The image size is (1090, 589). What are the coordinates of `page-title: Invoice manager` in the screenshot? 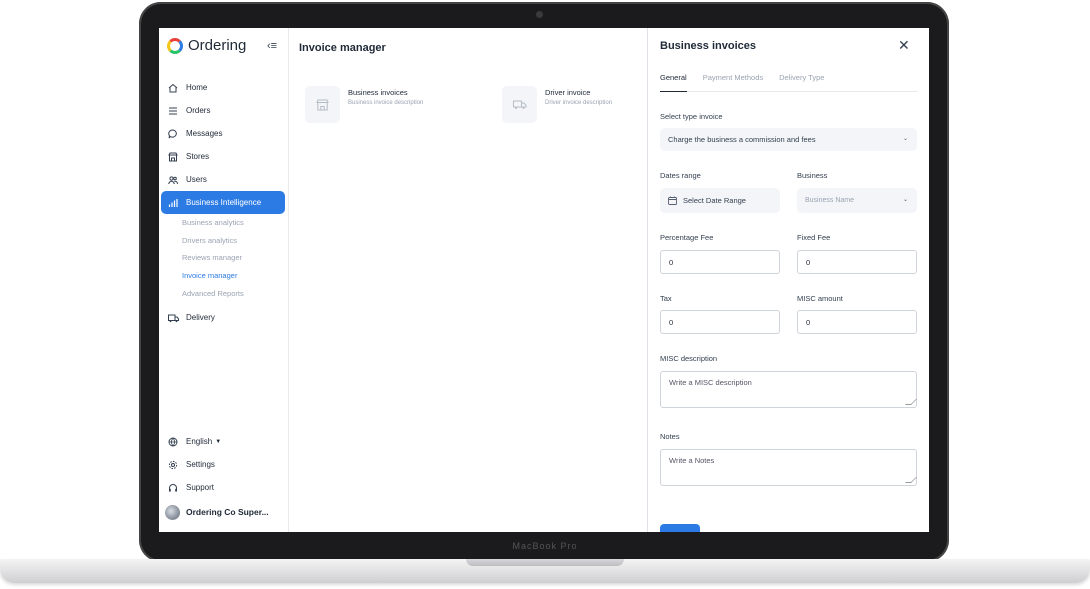 It's located at (342, 48).